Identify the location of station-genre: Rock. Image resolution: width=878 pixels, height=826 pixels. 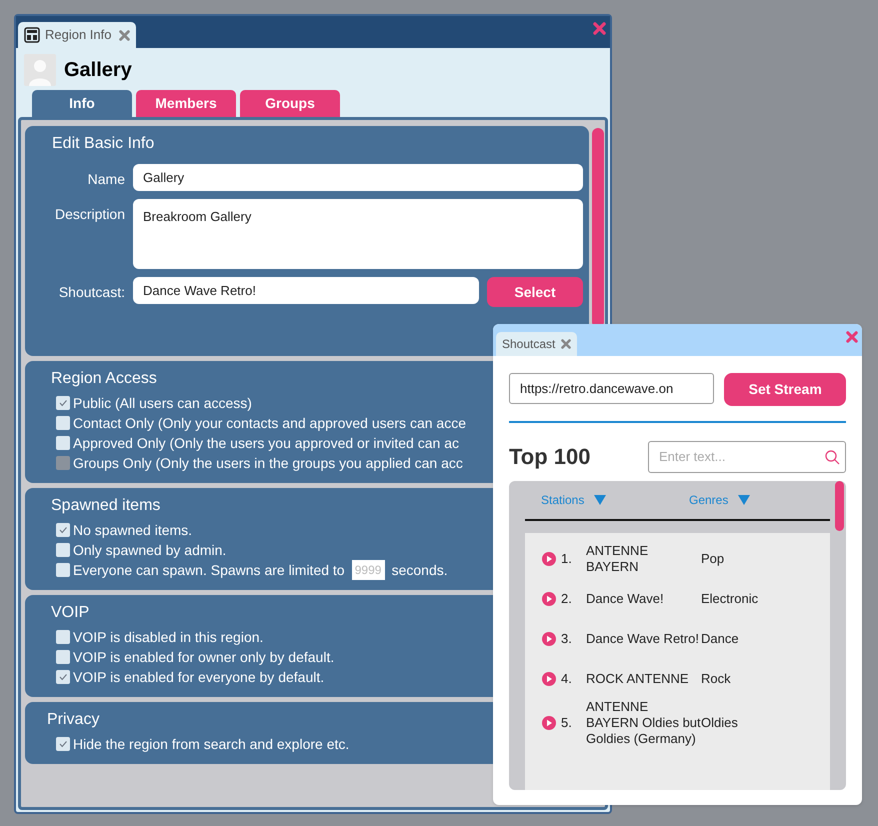
(716, 679).